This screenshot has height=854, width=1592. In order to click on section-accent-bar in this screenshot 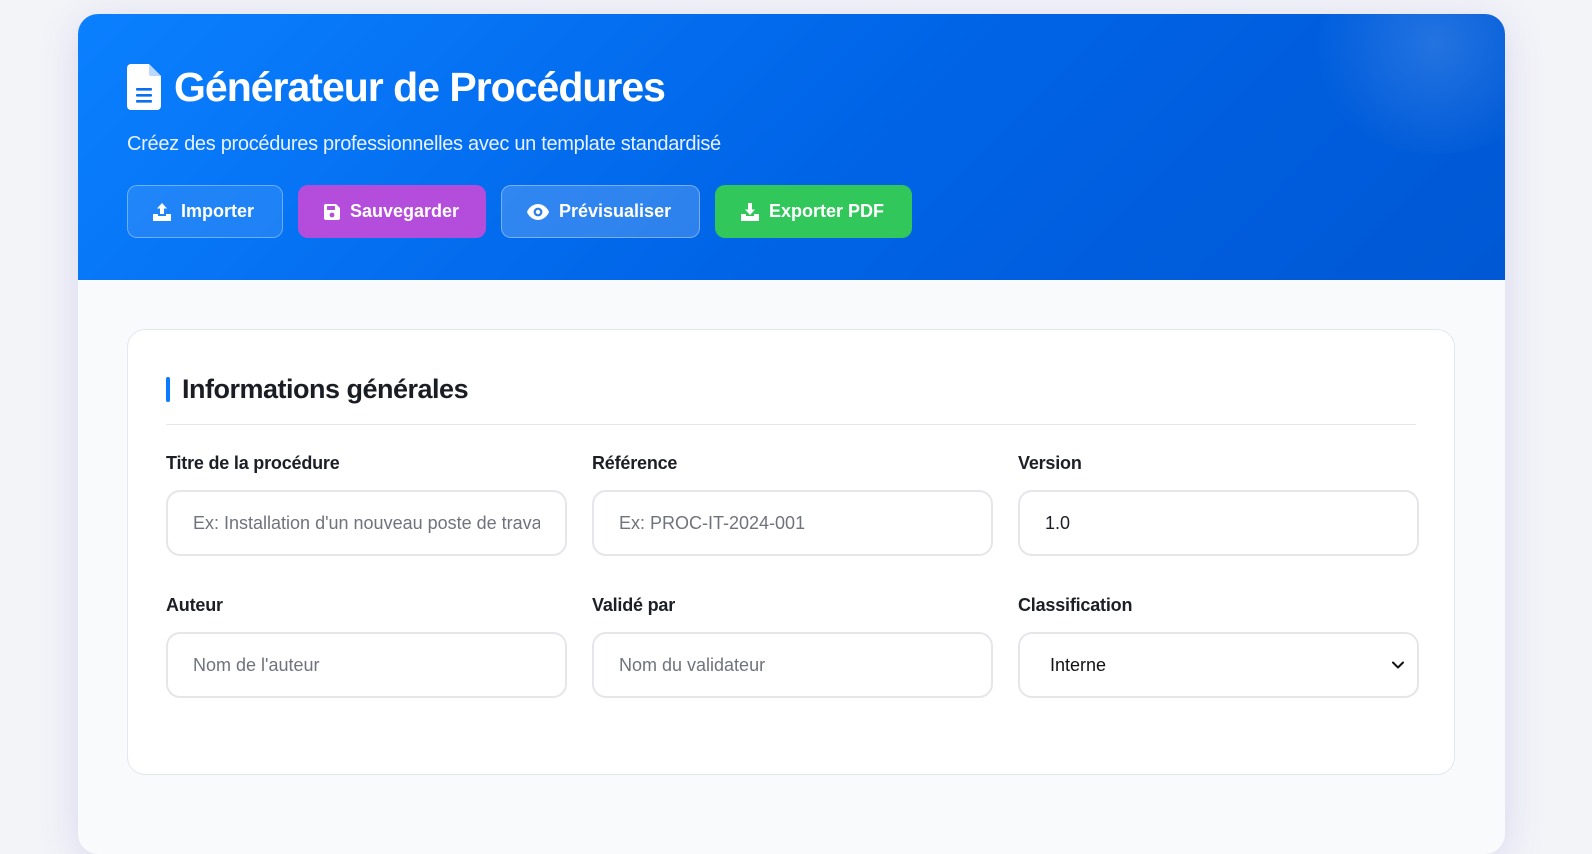, I will do `click(168, 389)`.